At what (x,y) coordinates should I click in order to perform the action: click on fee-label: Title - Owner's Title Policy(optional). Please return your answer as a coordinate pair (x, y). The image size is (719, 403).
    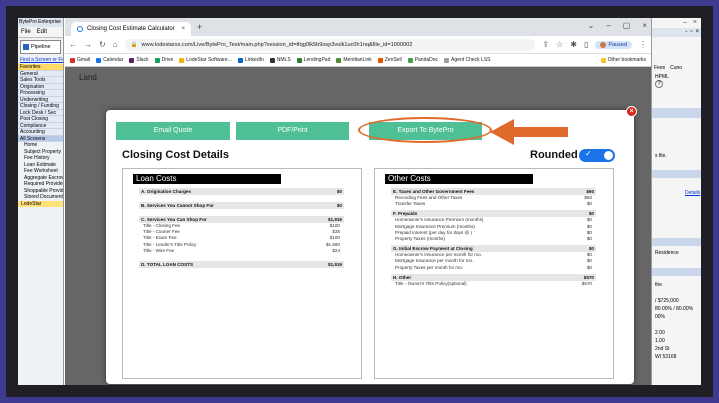
    Looking at the image, I should click on (431, 283).